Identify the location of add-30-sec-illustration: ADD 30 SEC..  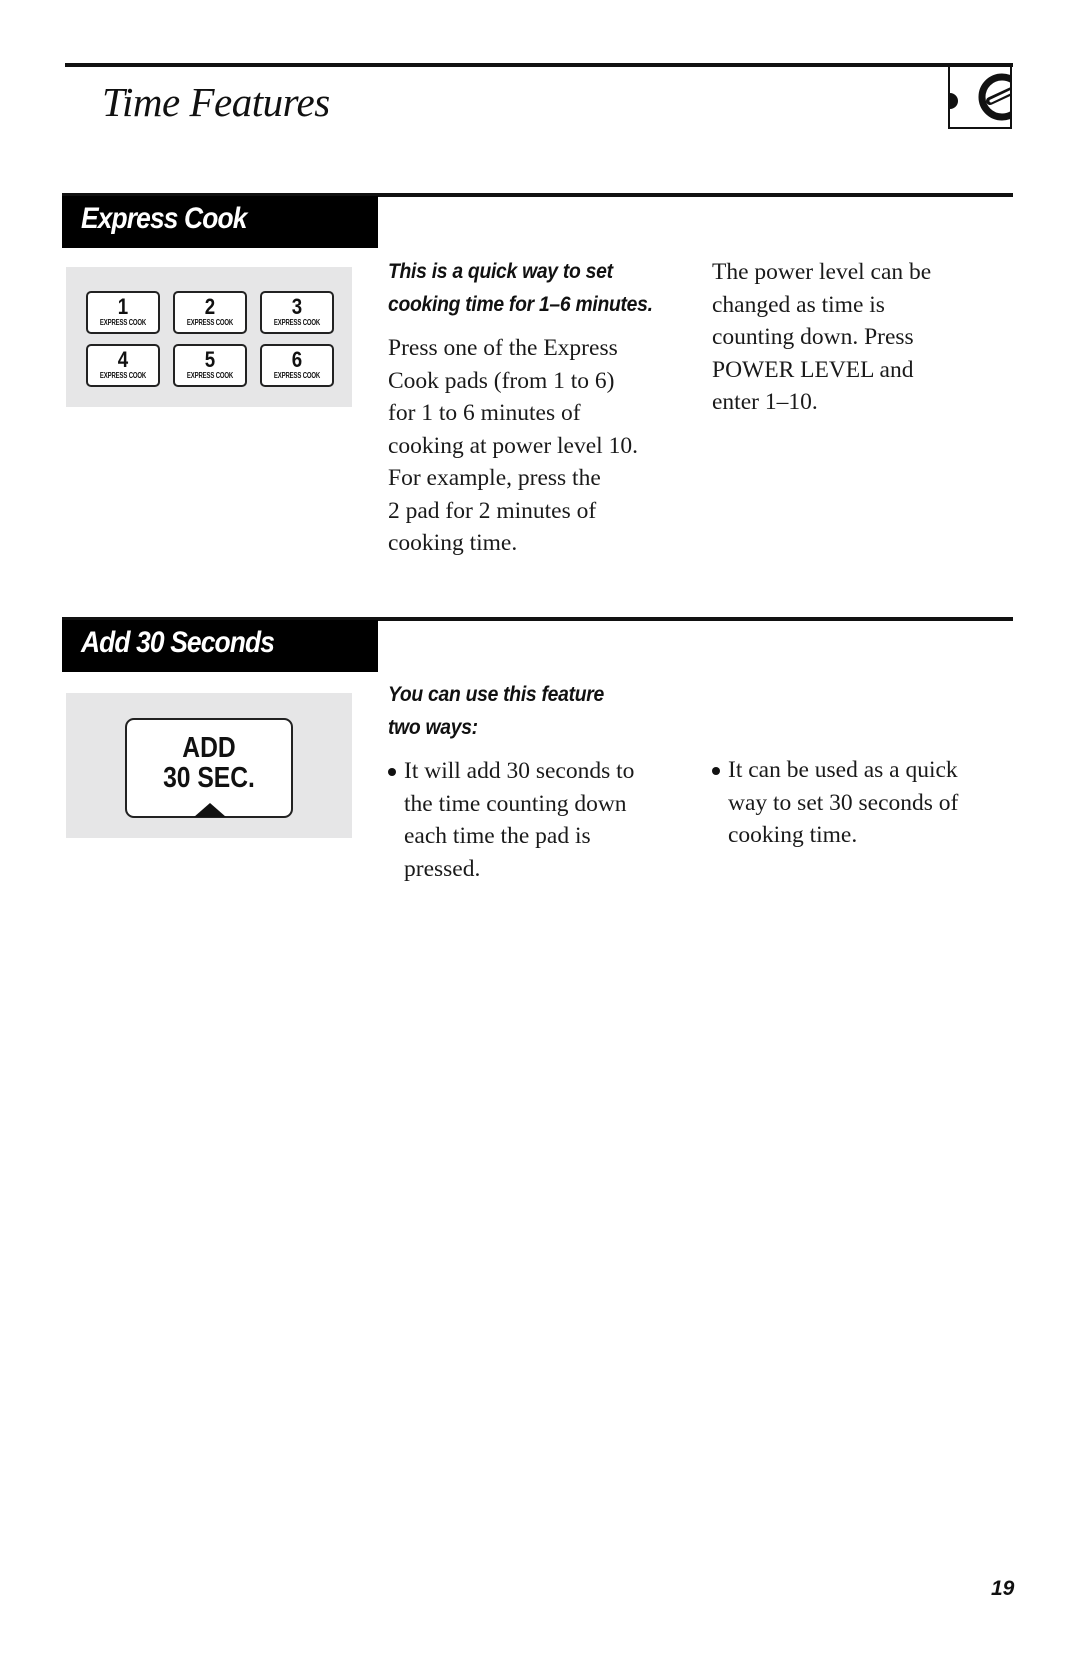
(209, 765).